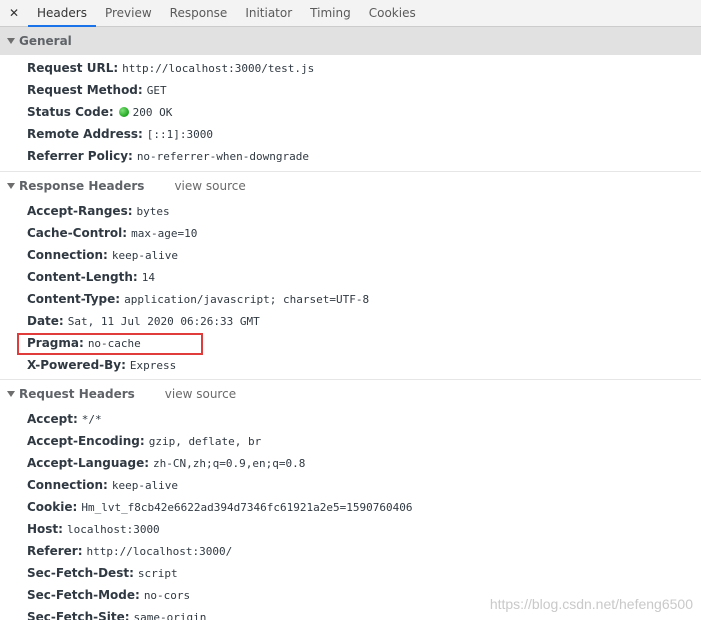 The width and height of the screenshot is (701, 620). What do you see at coordinates (86, 441) in the screenshot?
I see `header-key: Accept-Encoding:` at bounding box center [86, 441].